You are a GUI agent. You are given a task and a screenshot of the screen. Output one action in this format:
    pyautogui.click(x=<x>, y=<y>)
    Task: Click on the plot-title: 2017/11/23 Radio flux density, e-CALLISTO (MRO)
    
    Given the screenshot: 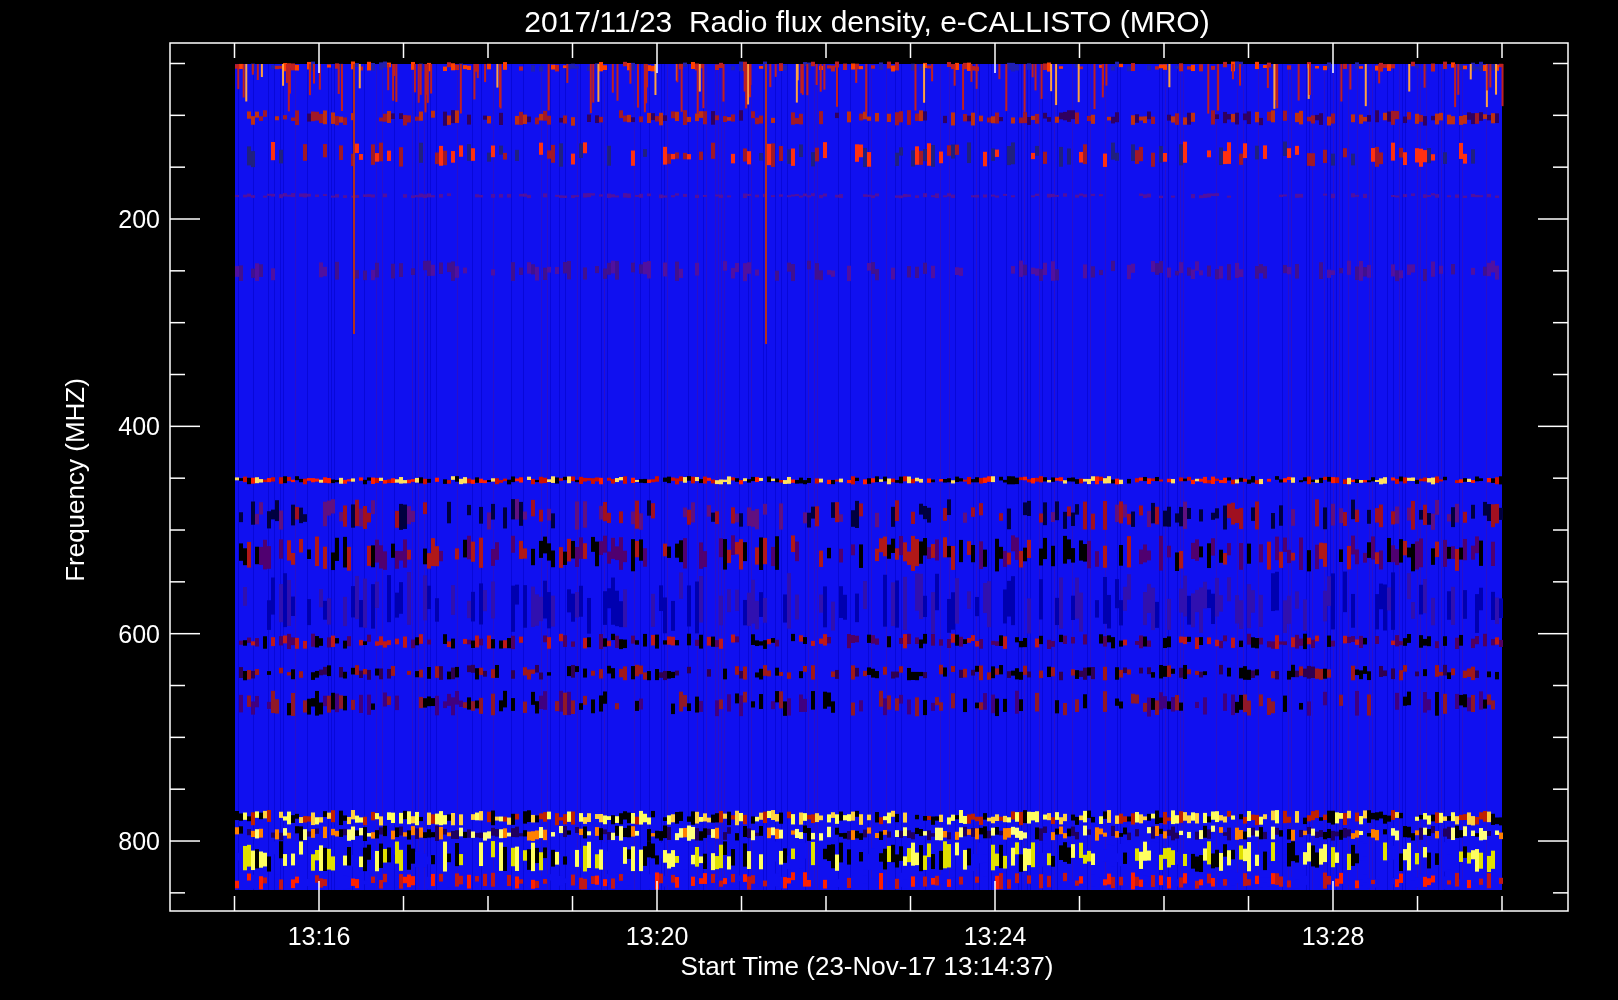 What is the action you would take?
    pyautogui.click(x=867, y=21)
    